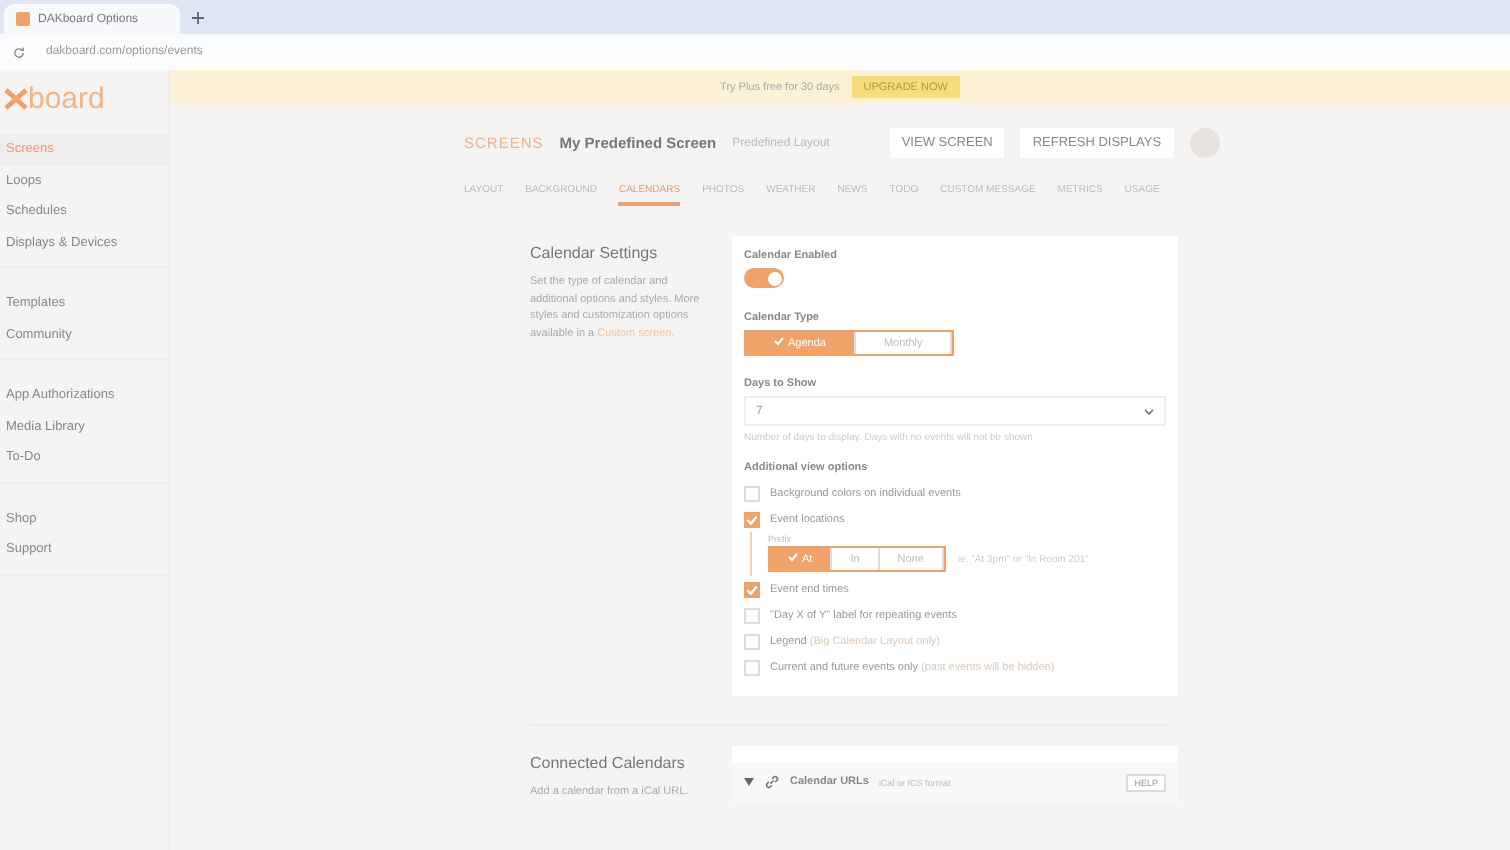  I want to click on link-icon, so click(772, 782).